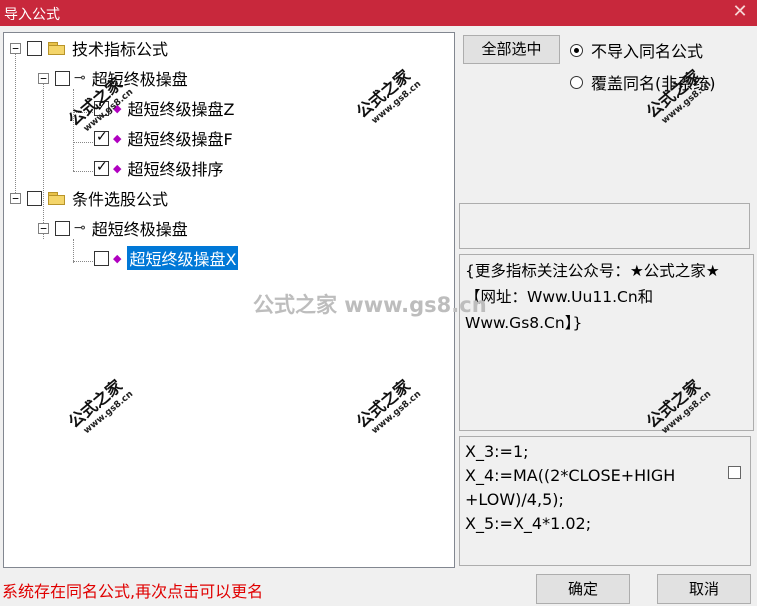 This screenshot has height=606, width=757. What do you see at coordinates (175, 169) in the screenshot?
I see `leaf-label: 超短终级排序` at bounding box center [175, 169].